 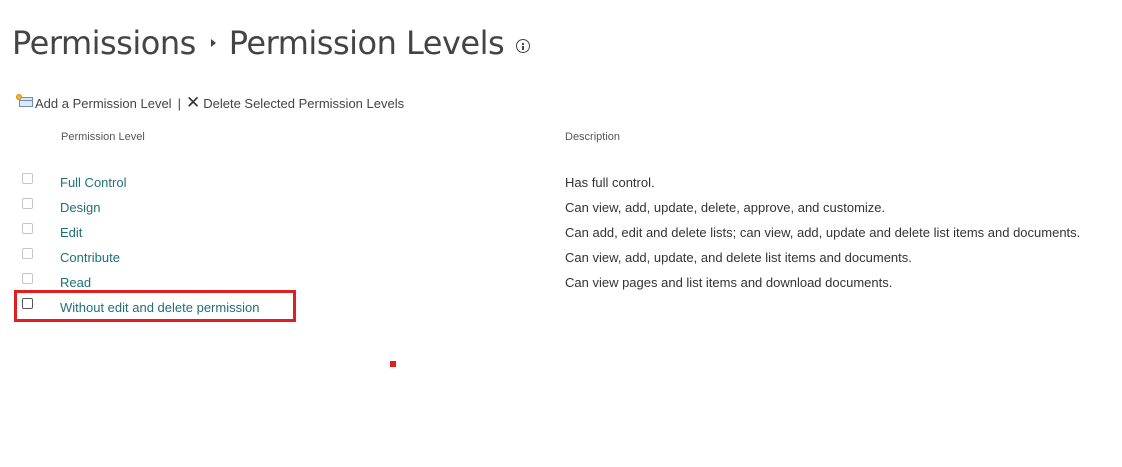 What do you see at coordinates (366, 43) in the screenshot?
I see `page-title: Permission Levels` at bounding box center [366, 43].